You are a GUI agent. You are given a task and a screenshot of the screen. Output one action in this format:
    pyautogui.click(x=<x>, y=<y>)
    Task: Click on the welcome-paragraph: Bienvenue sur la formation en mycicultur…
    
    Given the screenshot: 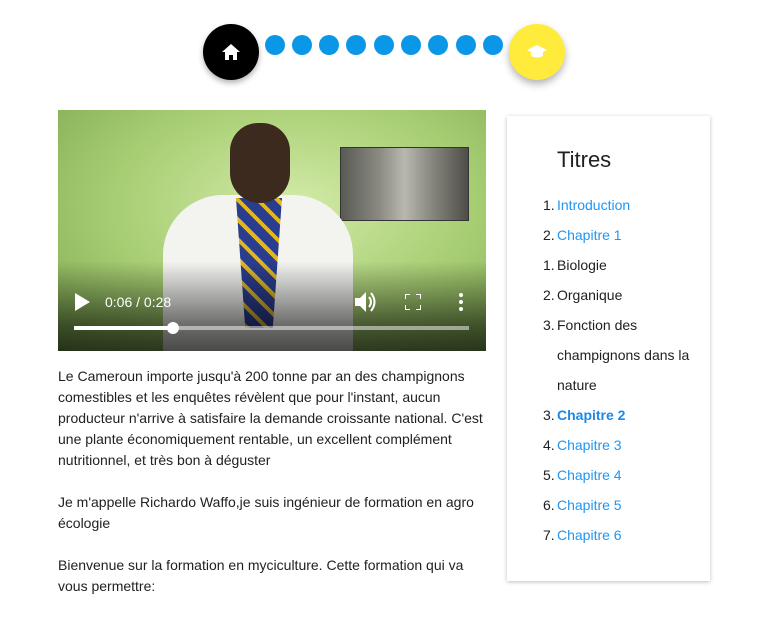 What is the action you would take?
    pyautogui.click(x=261, y=575)
    